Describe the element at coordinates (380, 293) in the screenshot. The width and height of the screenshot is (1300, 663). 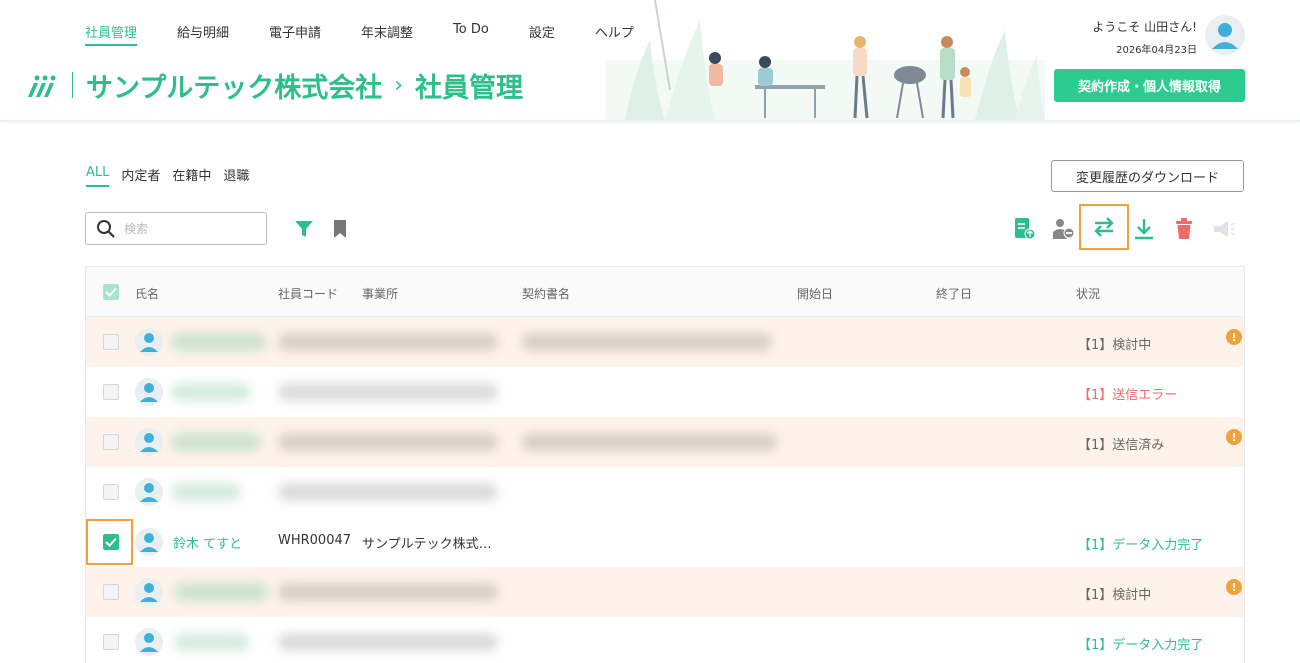
I see `header-office: 事業所` at that location.